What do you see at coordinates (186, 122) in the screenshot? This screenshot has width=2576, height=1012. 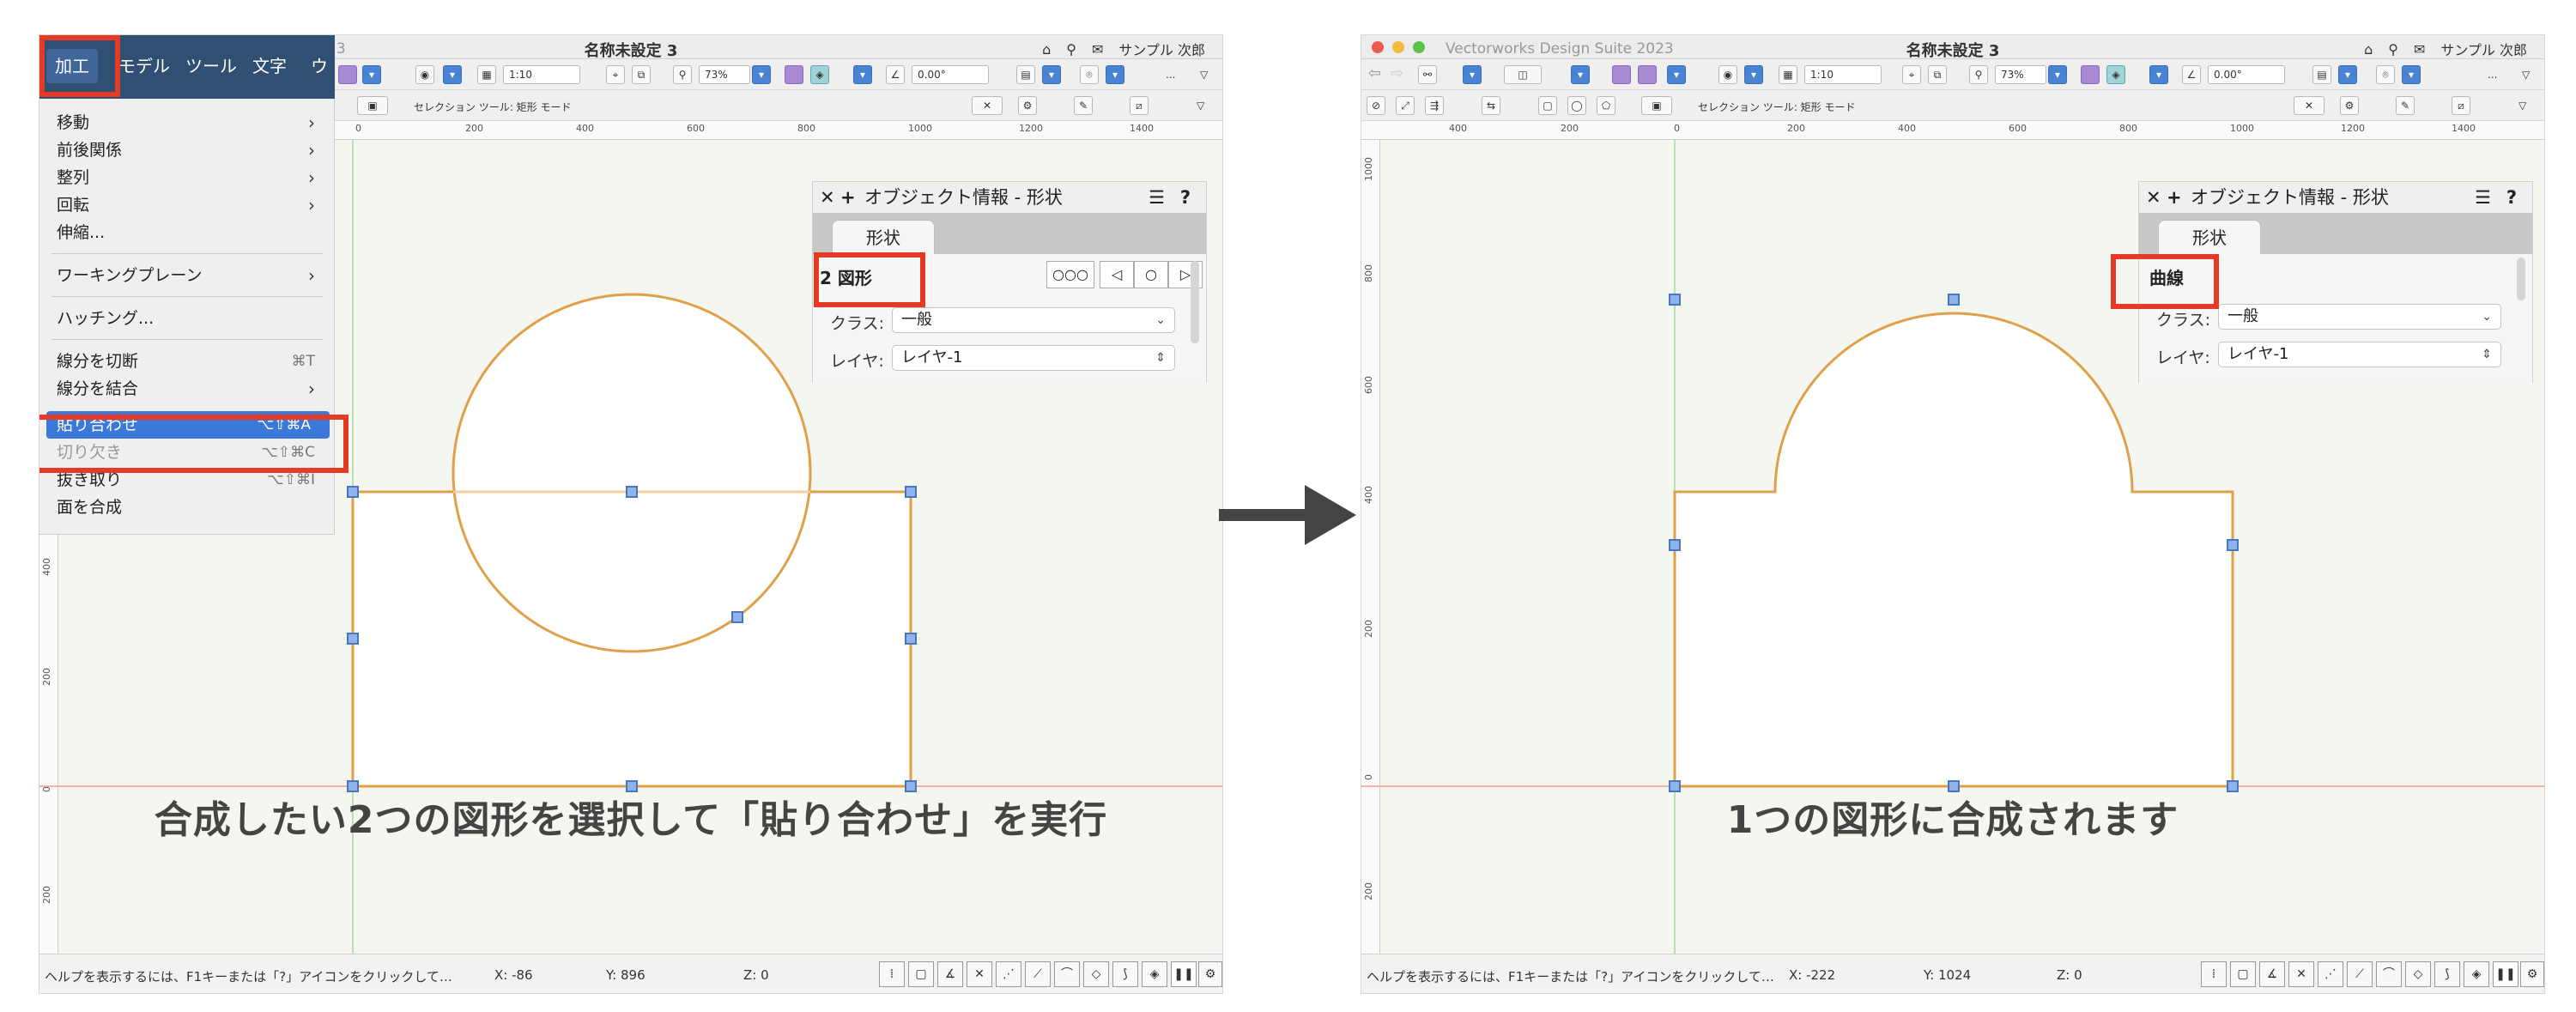 I see `menu-item-move: 移動 ›` at bounding box center [186, 122].